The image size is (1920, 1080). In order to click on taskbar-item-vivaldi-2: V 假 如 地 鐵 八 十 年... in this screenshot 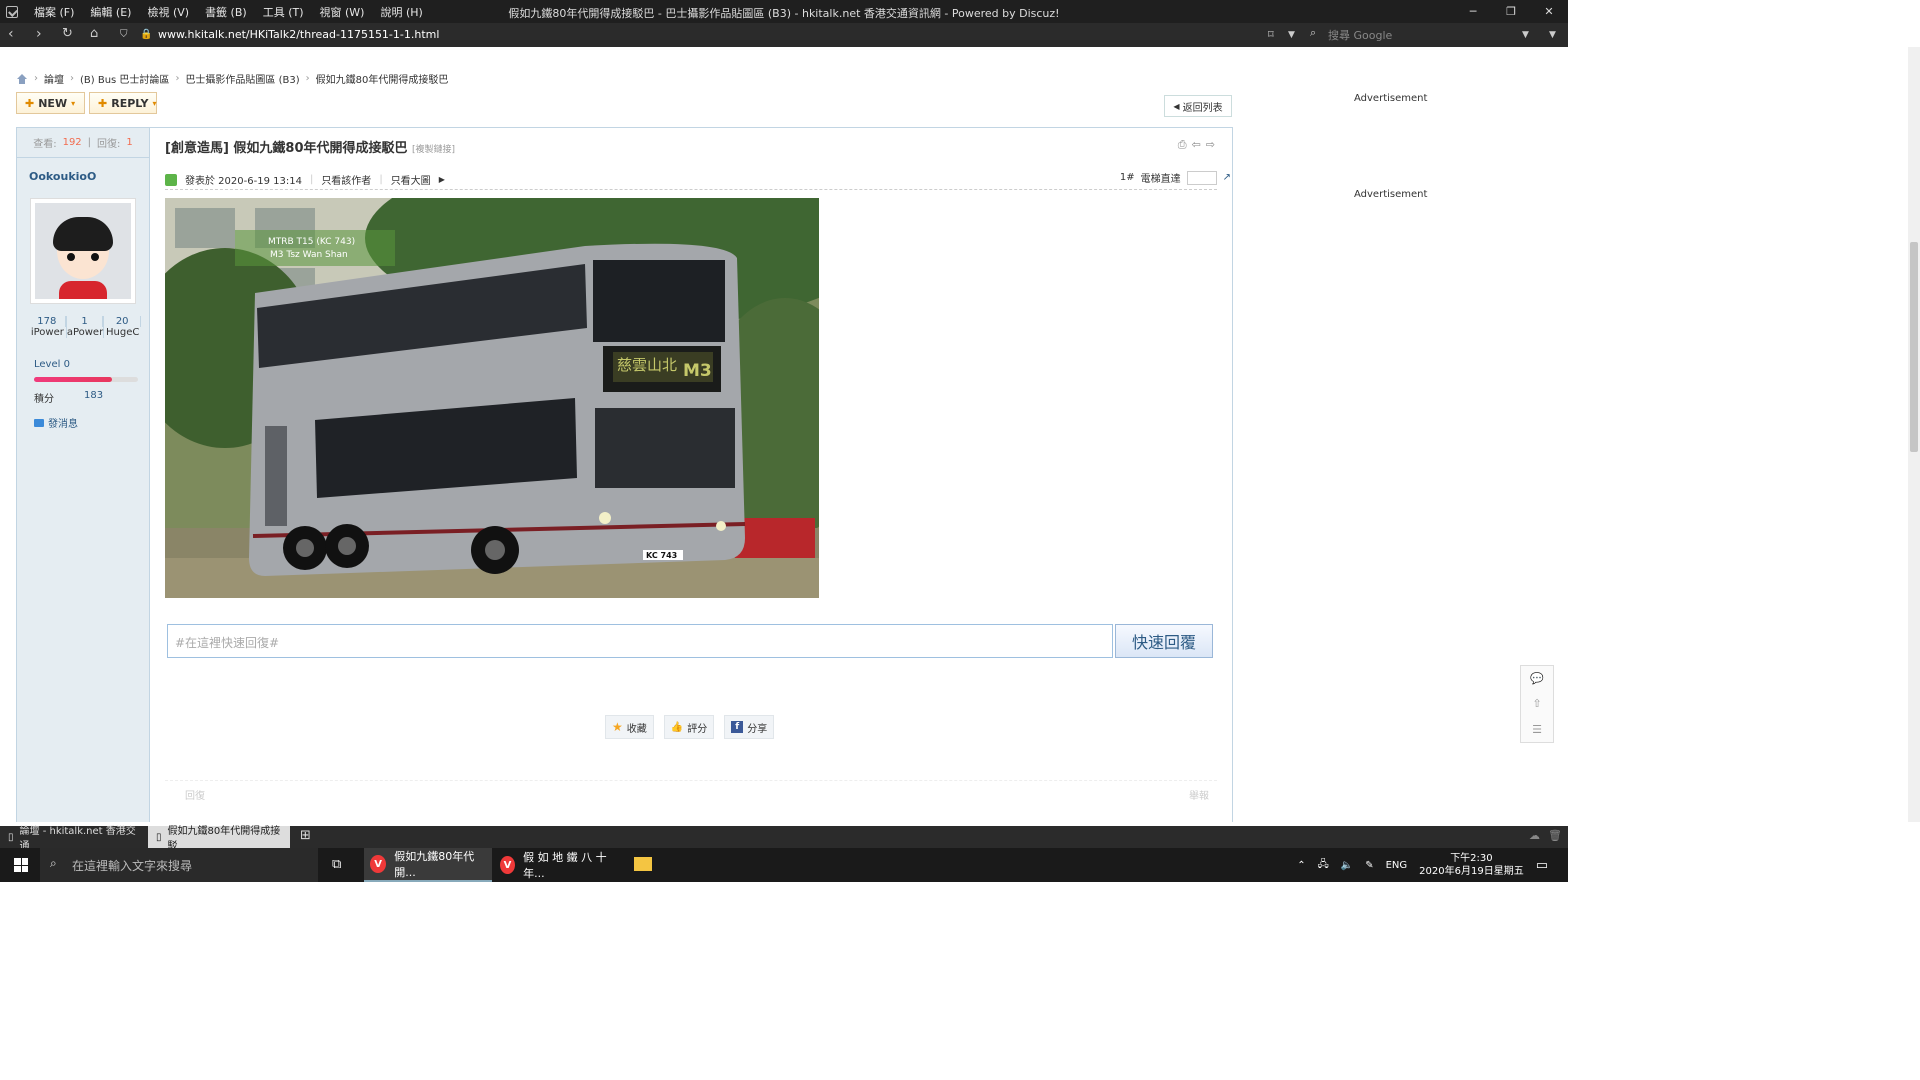, I will do `click(557, 865)`.